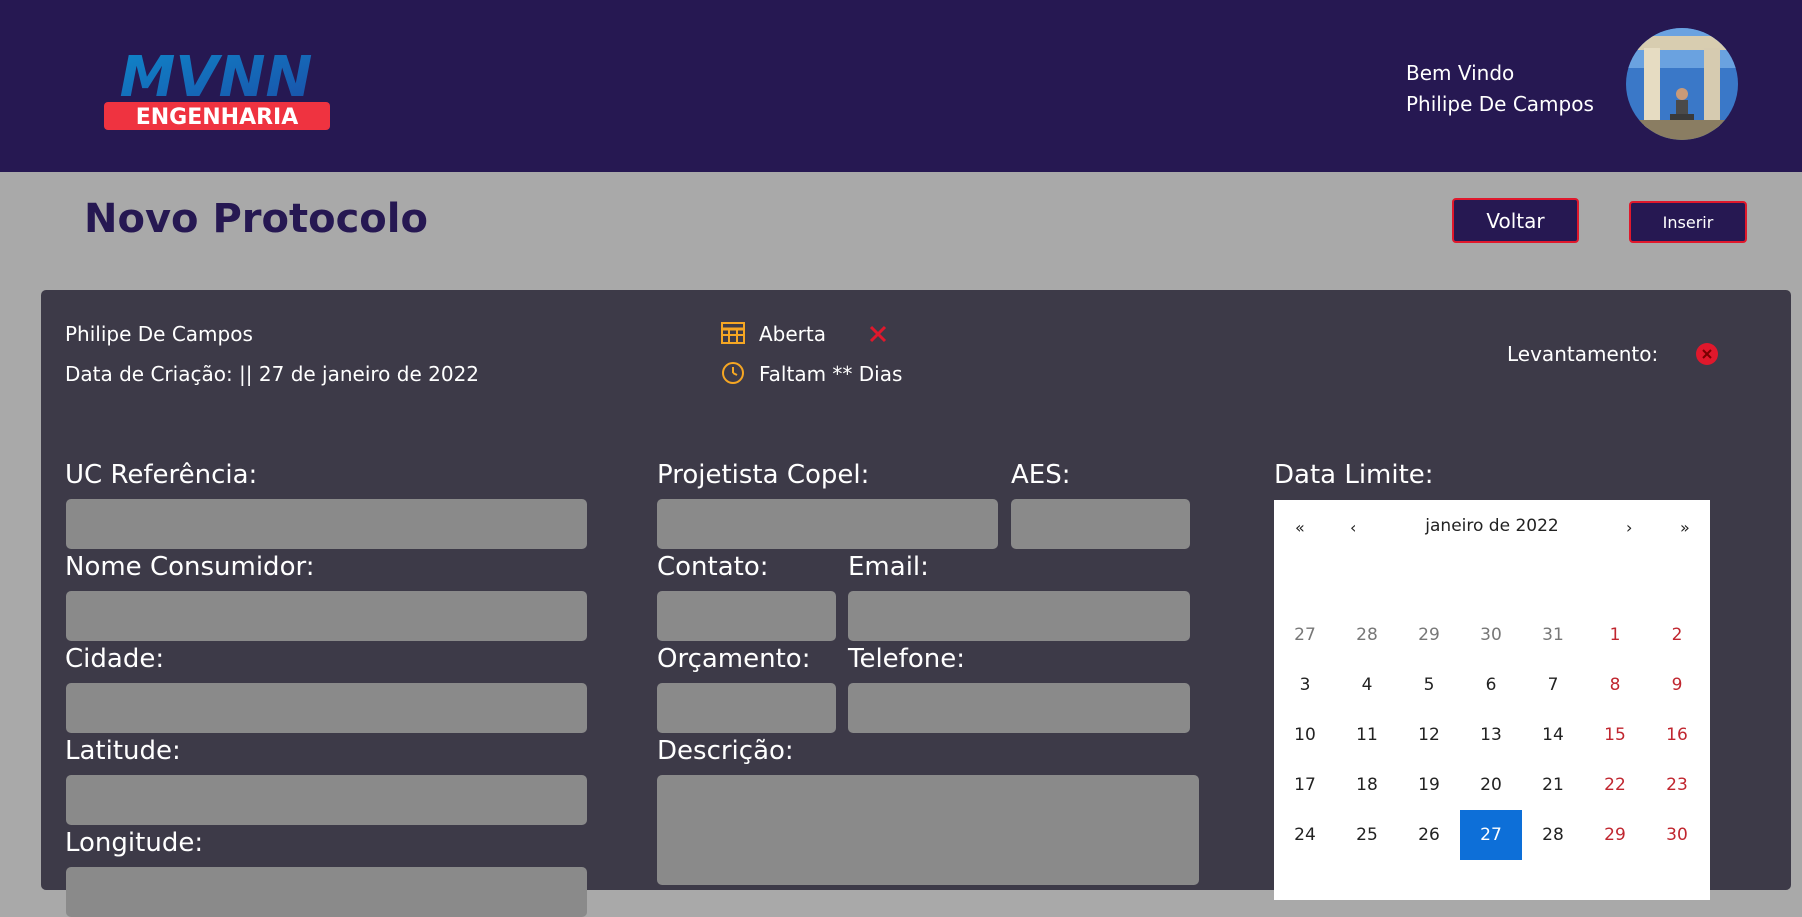 This screenshot has height=917, width=1802. What do you see at coordinates (123, 751) in the screenshot?
I see `latitude-label: Latitude:` at bounding box center [123, 751].